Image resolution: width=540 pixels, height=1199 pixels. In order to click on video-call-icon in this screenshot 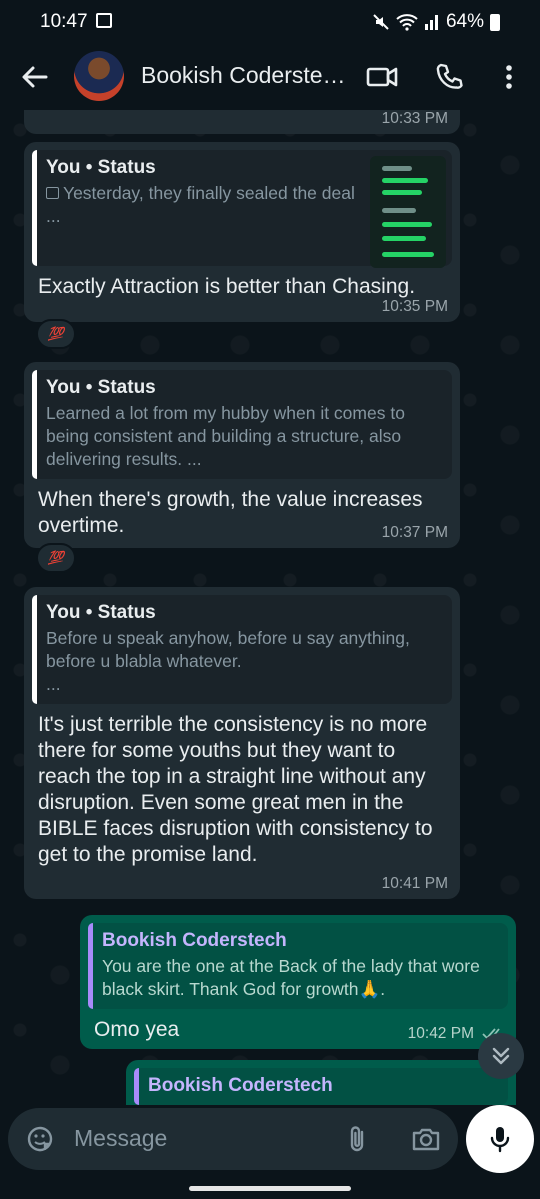, I will do `click(382, 77)`.